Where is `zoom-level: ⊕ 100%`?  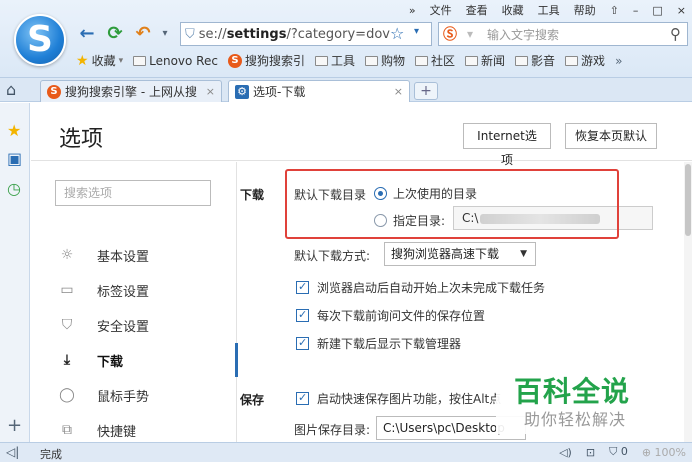
zoom-level: ⊕ 100% is located at coordinates (664, 452).